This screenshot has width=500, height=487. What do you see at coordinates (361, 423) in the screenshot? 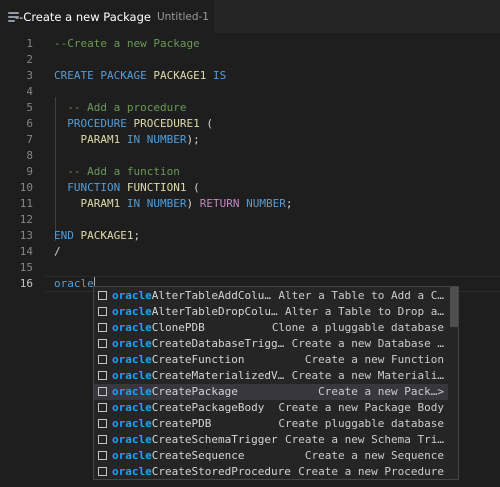
I see `suggestion-detail: Create pluggable database` at bounding box center [361, 423].